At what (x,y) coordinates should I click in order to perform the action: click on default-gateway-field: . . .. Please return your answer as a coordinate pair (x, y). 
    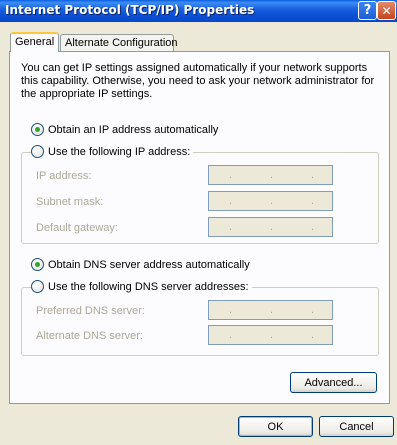
    Looking at the image, I should click on (270, 227).